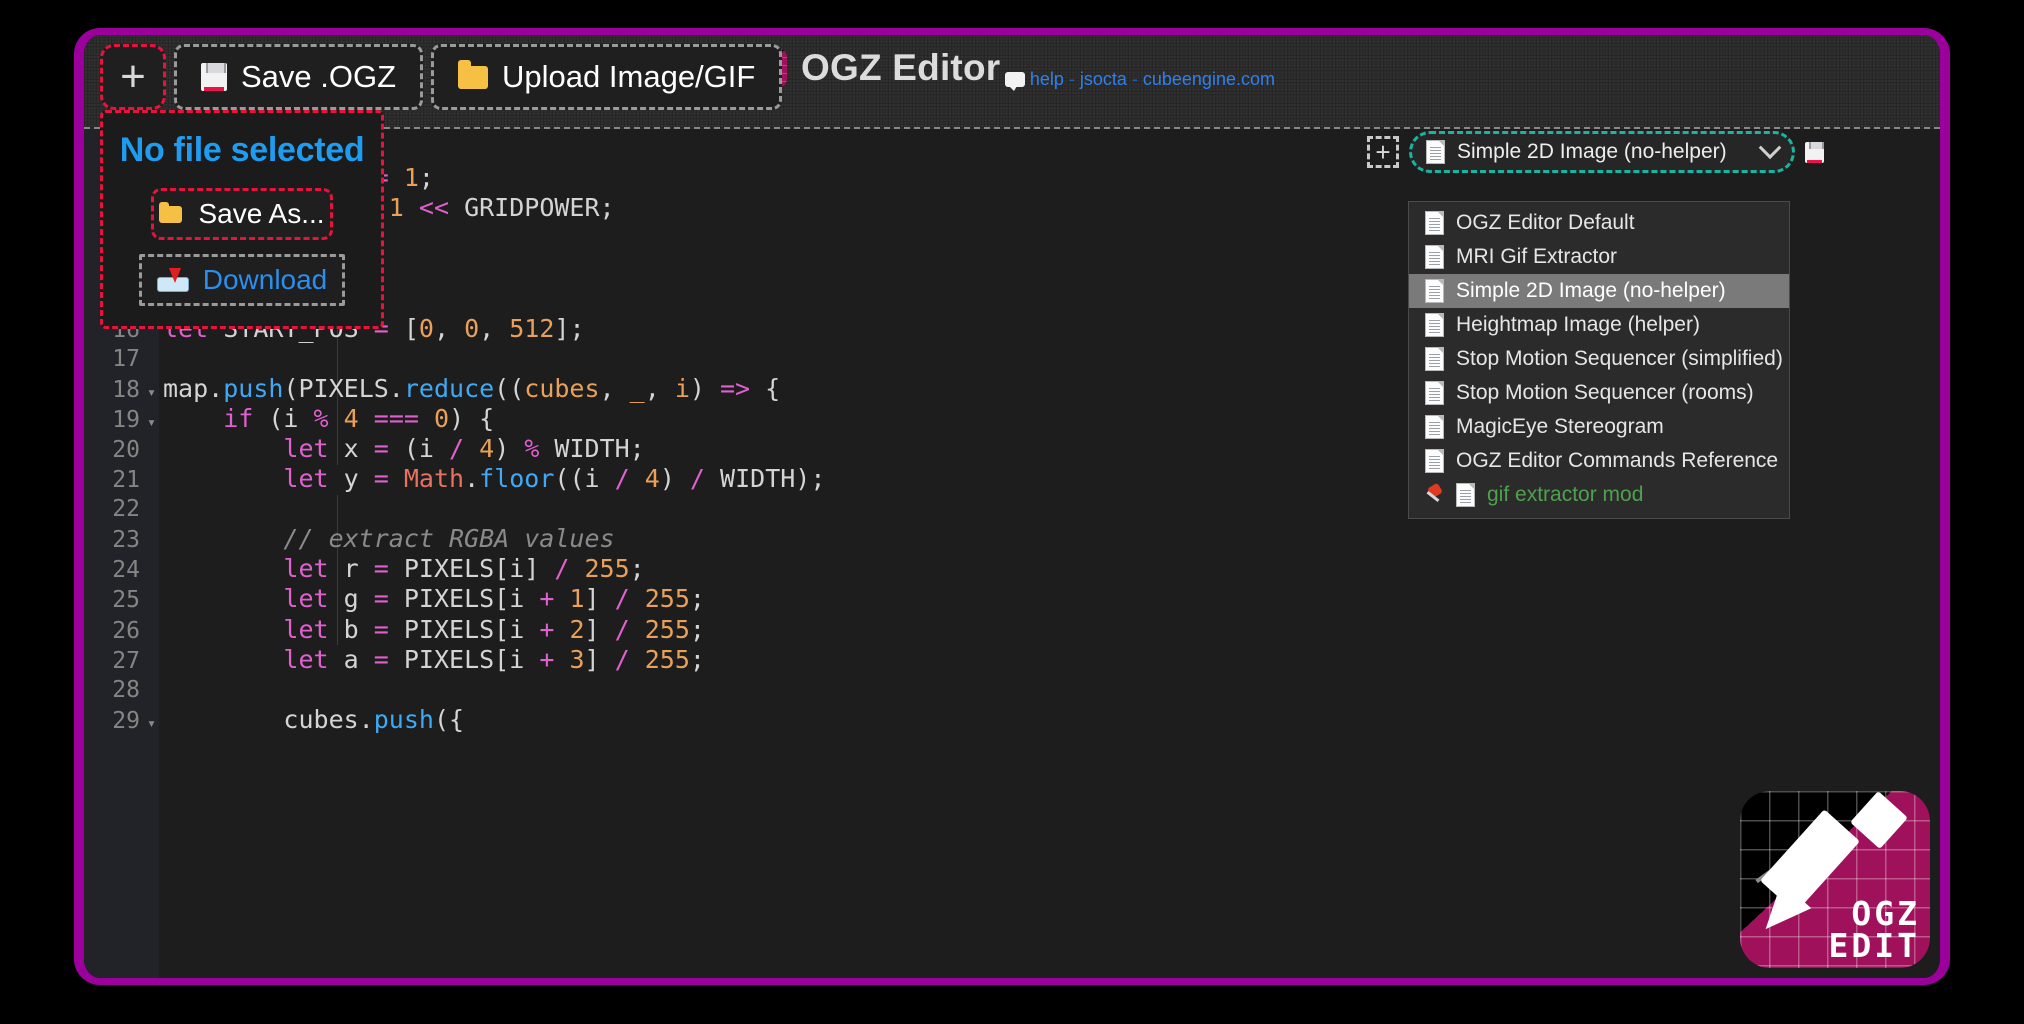 The image size is (2024, 1024). I want to click on preset-menu-item: MRI Gif Extractor, so click(1599, 257).